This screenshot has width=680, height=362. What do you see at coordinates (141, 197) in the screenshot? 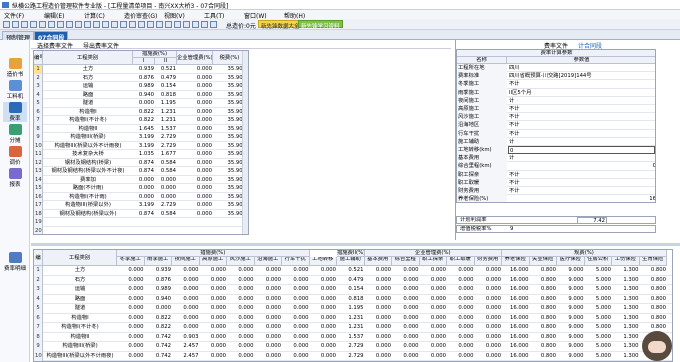
I see `table-row: 16 构造物I(不计雨) 0.000 0.000 0.000 35.900` at bounding box center [141, 197].